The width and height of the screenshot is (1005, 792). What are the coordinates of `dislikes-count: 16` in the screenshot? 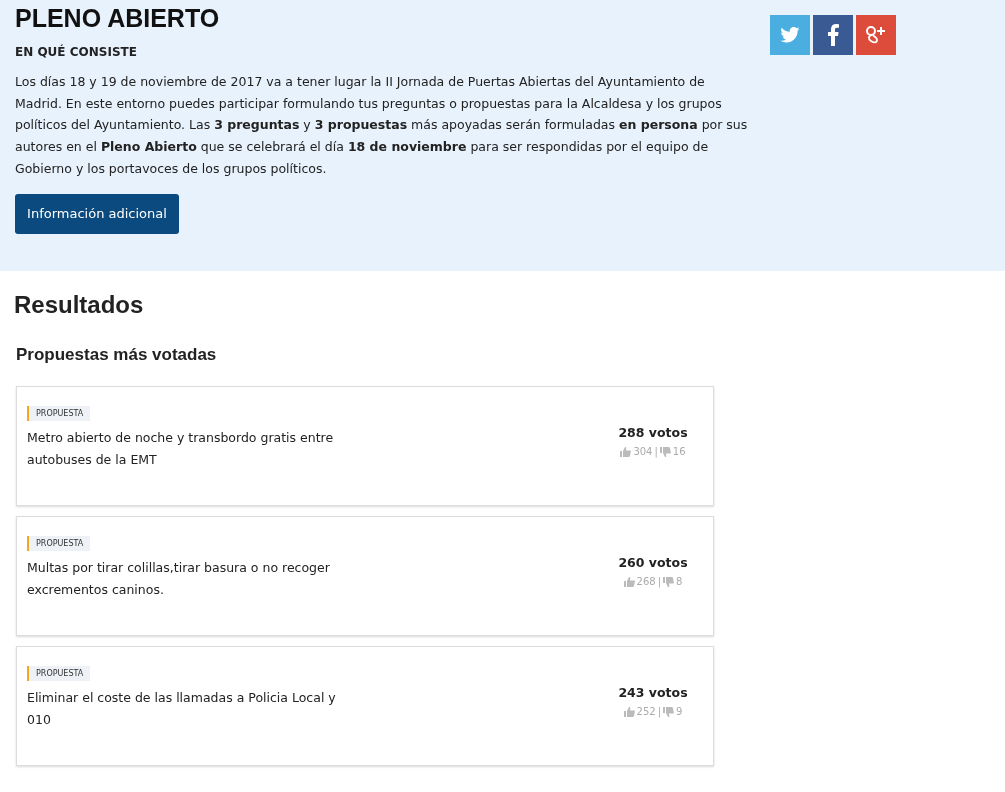 It's located at (679, 451).